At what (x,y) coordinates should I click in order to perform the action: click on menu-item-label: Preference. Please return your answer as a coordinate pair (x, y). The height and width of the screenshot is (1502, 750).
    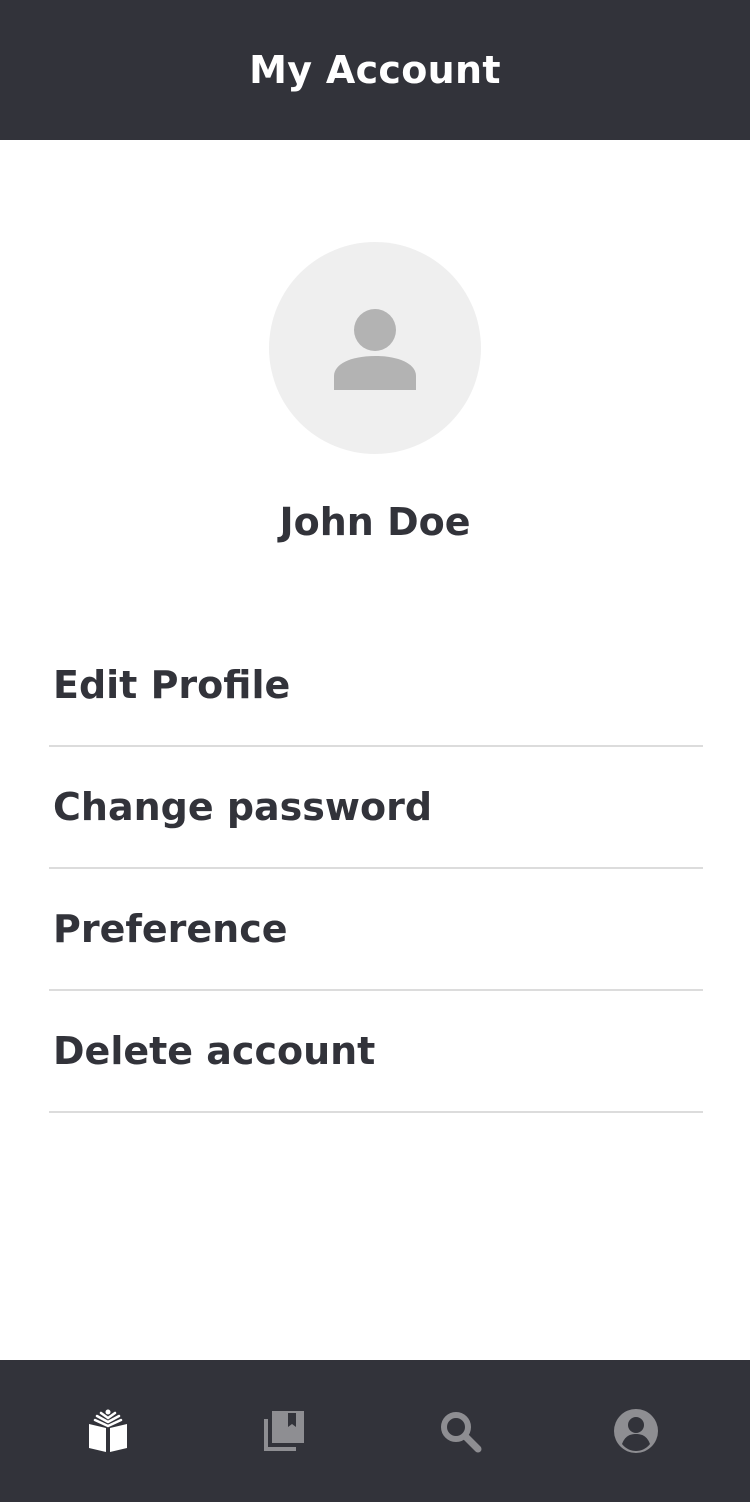
    Looking at the image, I should click on (170, 929).